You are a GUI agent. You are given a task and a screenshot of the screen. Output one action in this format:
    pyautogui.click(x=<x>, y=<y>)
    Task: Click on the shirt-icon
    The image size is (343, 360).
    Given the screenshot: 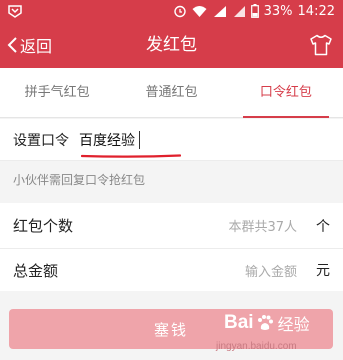 What is the action you would take?
    pyautogui.click(x=321, y=45)
    